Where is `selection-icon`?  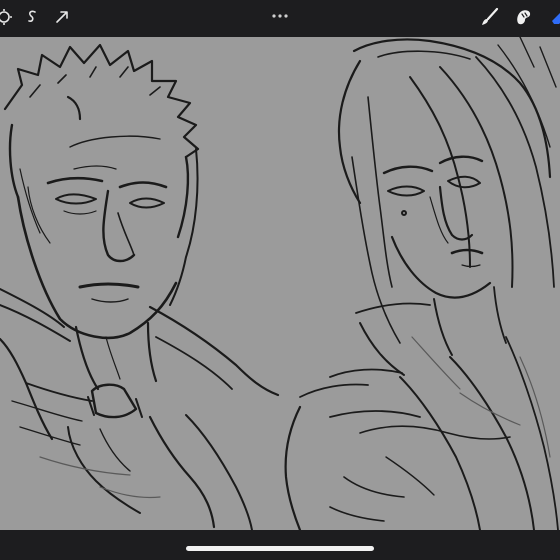
selection-icon is located at coordinates (32, 17).